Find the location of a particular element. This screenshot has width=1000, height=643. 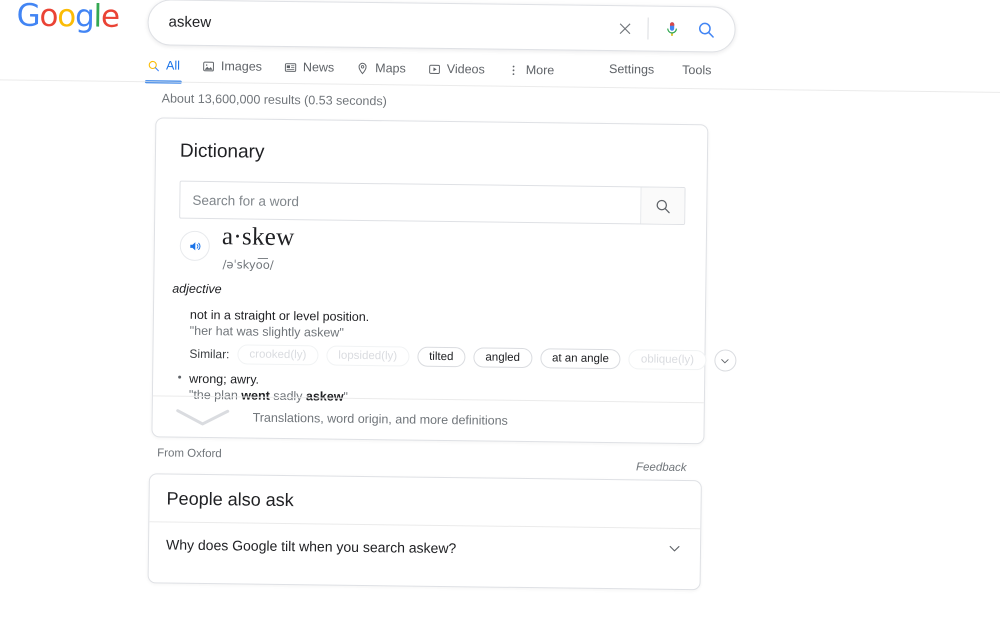

tab-label: All is located at coordinates (173, 65).